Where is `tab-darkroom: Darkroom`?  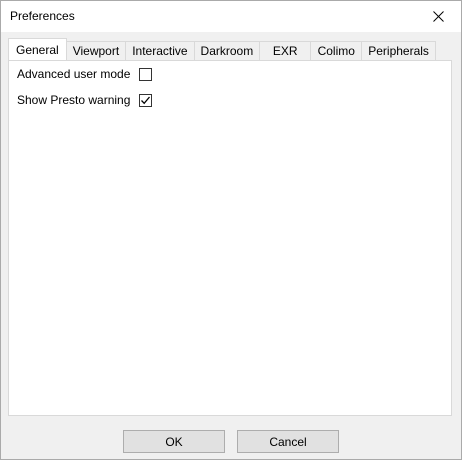 tab-darkroom: Darkroom is located at coordinates (227, 50).